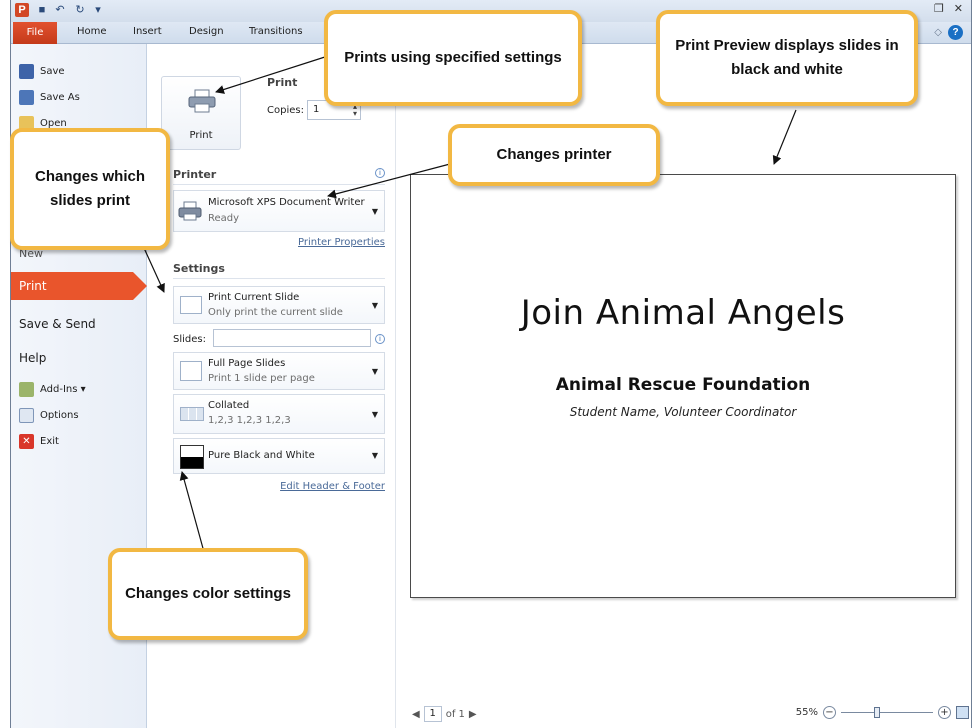  Describe the element at coordinates (192, 414) in the screenshot. I see `collated-icon` at that location.